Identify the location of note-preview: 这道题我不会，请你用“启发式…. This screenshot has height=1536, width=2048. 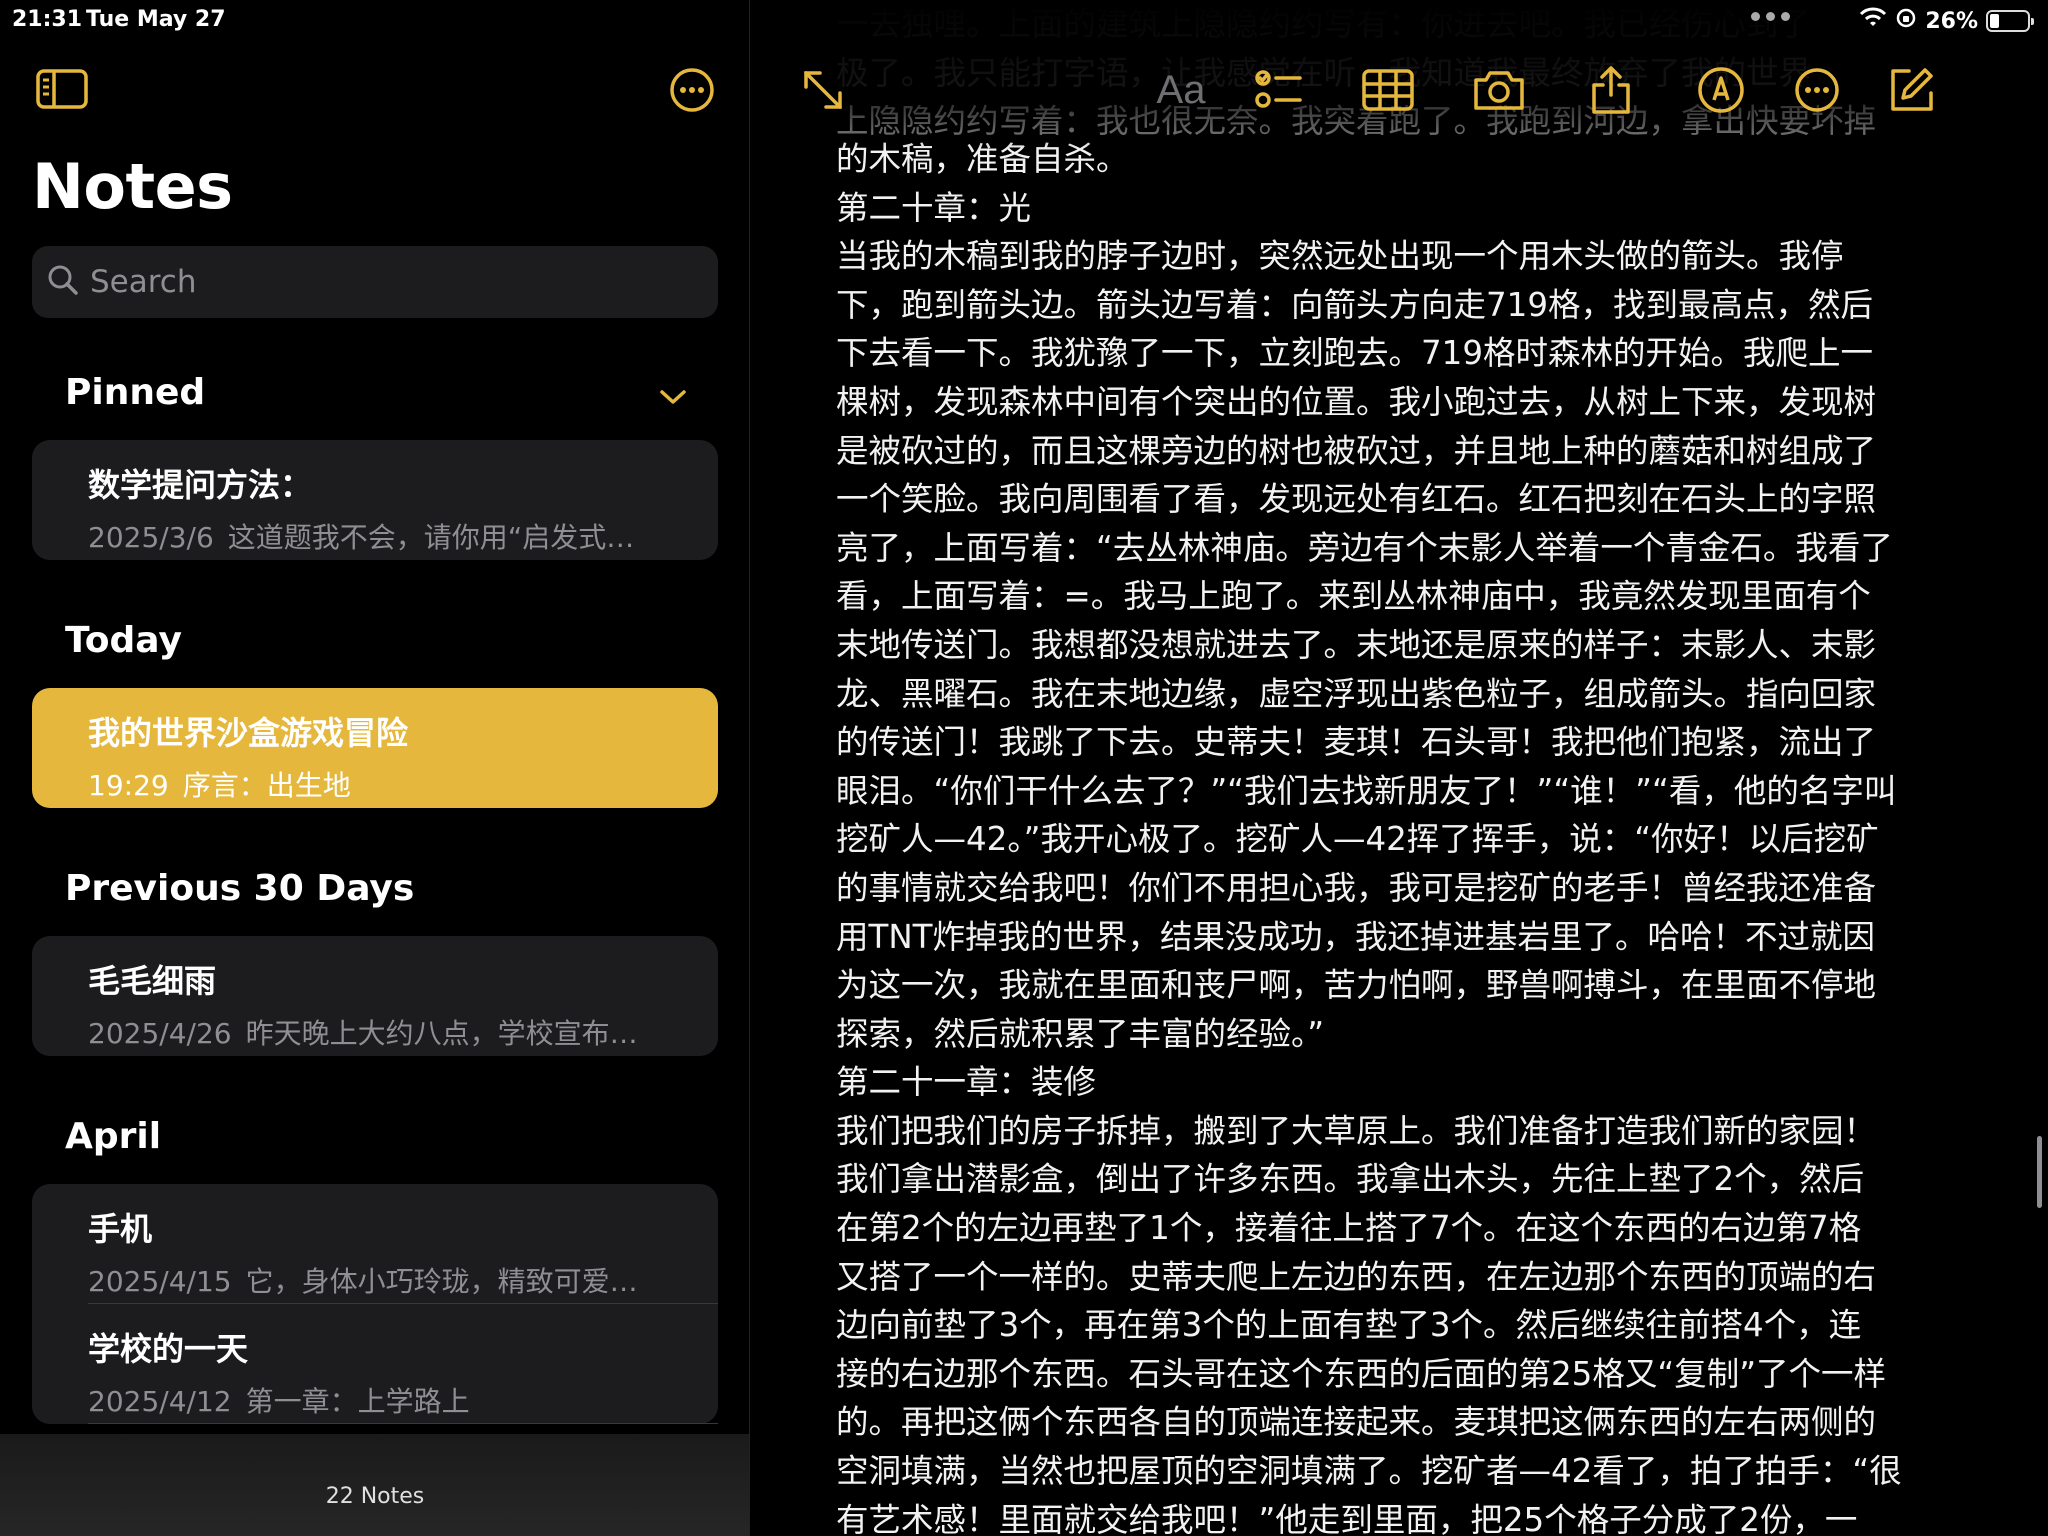
(431, 537).